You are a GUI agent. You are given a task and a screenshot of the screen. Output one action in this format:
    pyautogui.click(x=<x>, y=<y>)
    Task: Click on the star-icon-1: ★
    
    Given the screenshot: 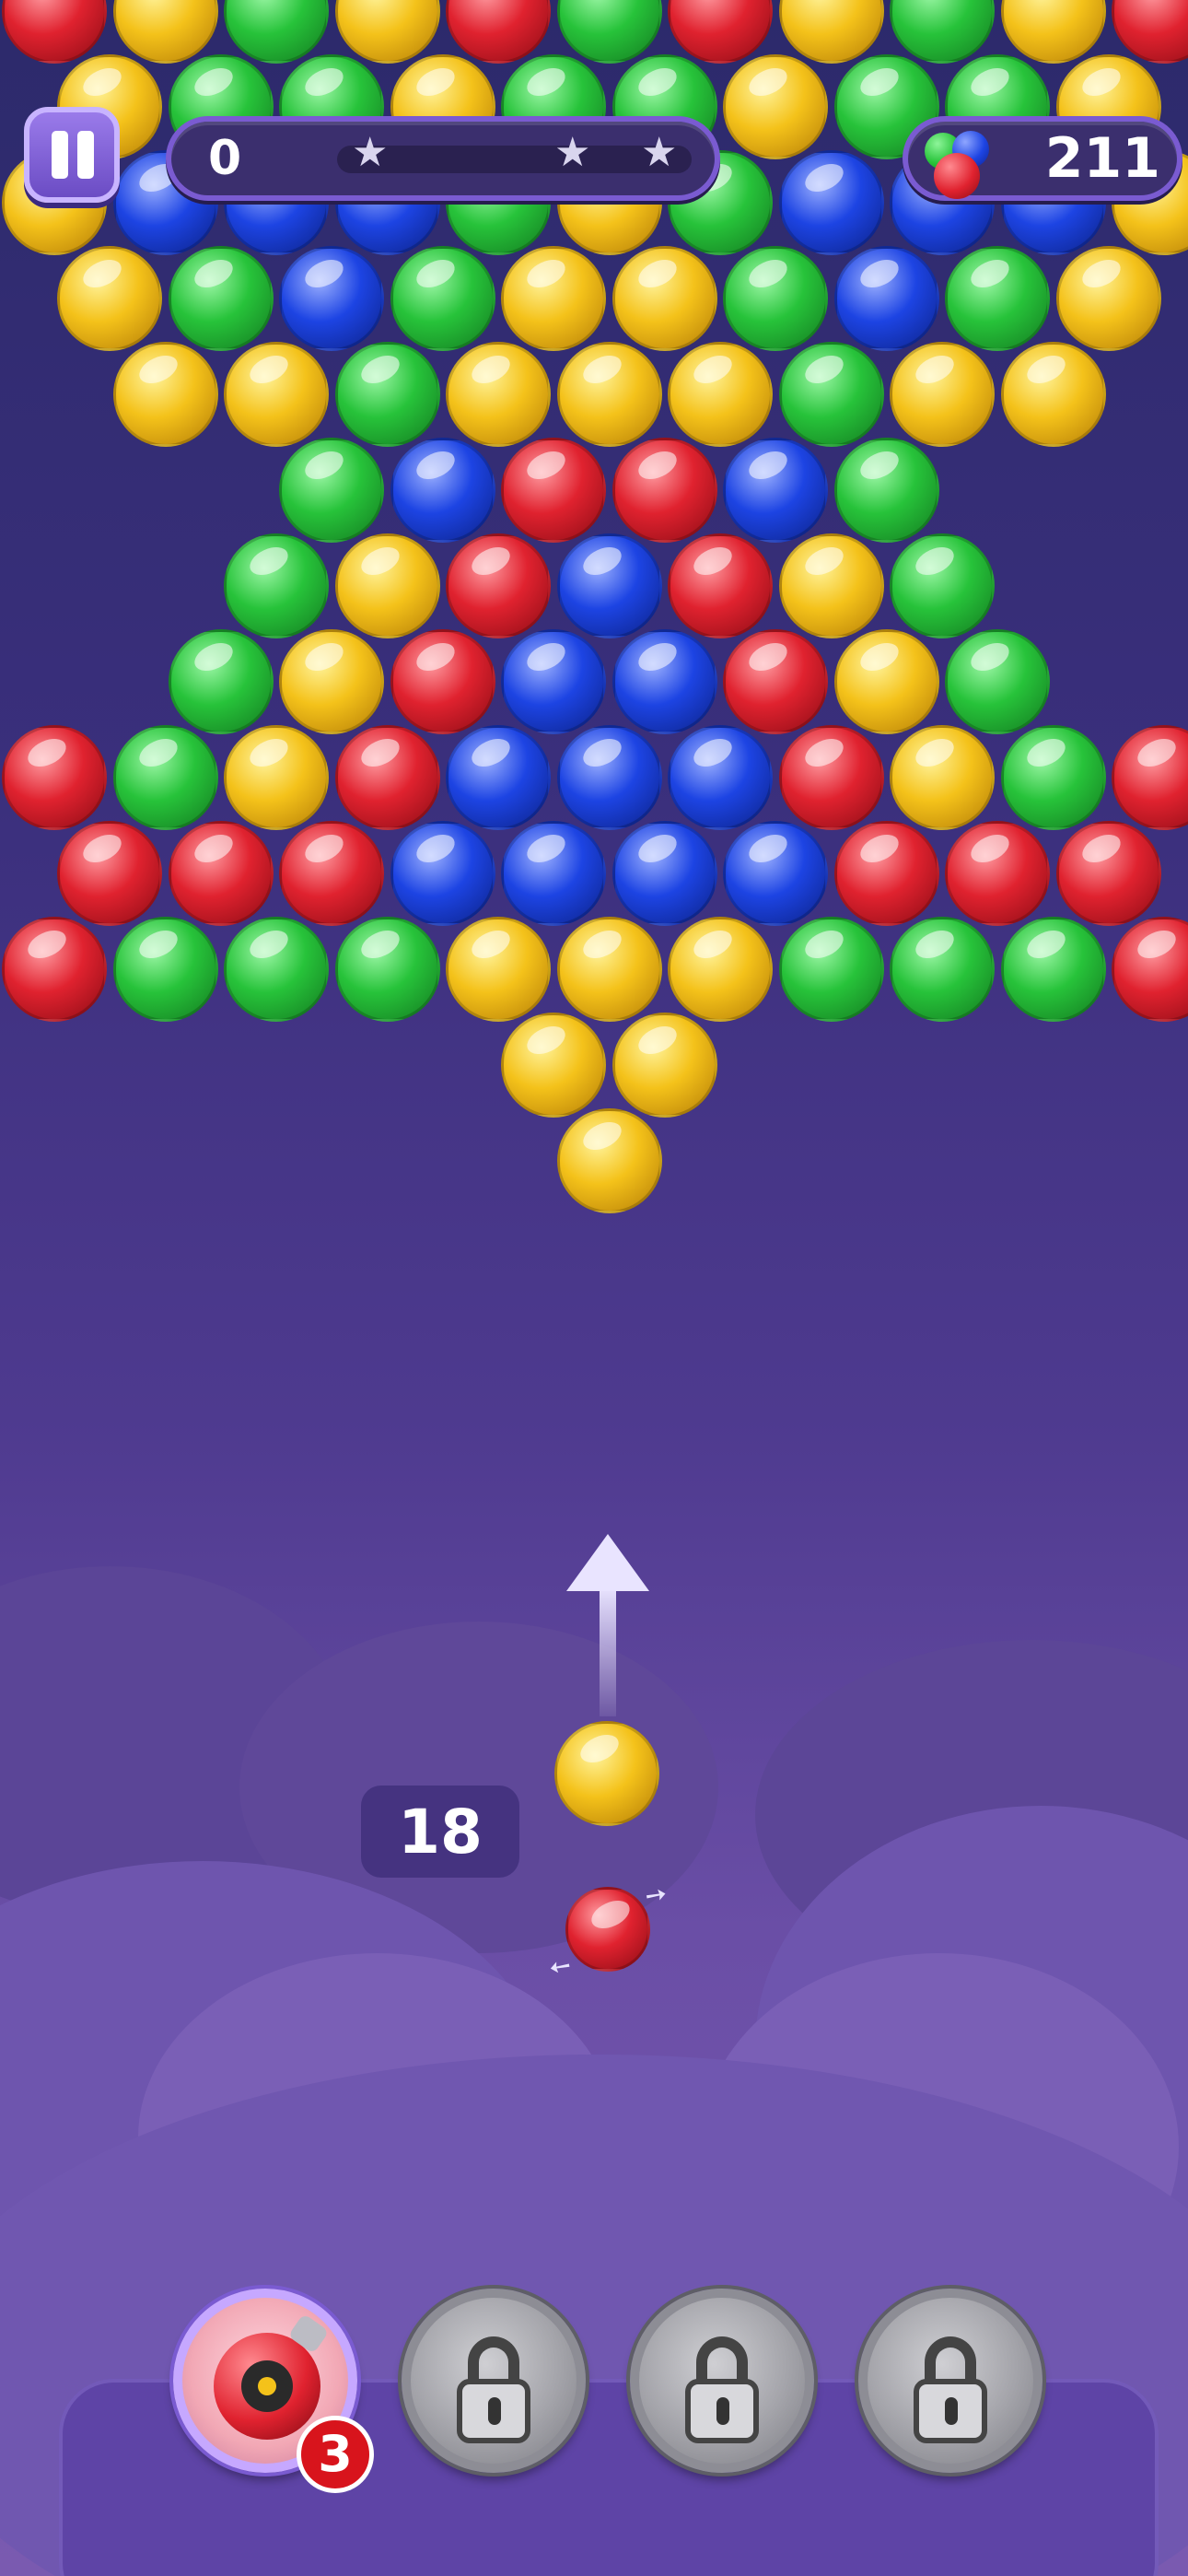 What is the action you would take?
    pyautogui.click(x=370, y=152)
    